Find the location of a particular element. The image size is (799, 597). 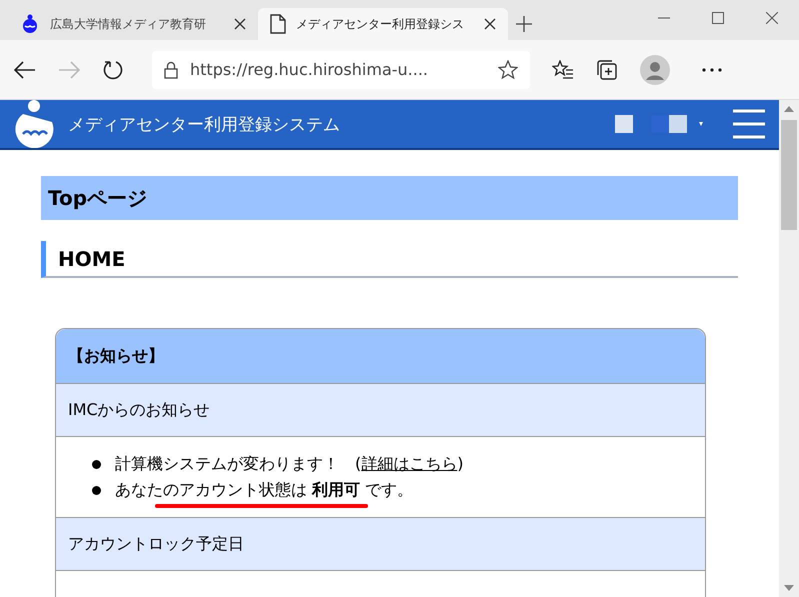

document-icon is located at coordinates (278, 24).